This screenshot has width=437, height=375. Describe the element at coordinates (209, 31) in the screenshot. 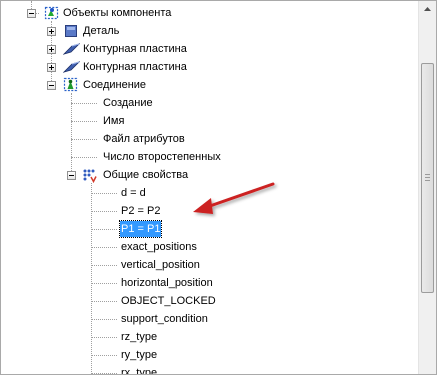

I see `tree-node-part: Деталь` at that location.